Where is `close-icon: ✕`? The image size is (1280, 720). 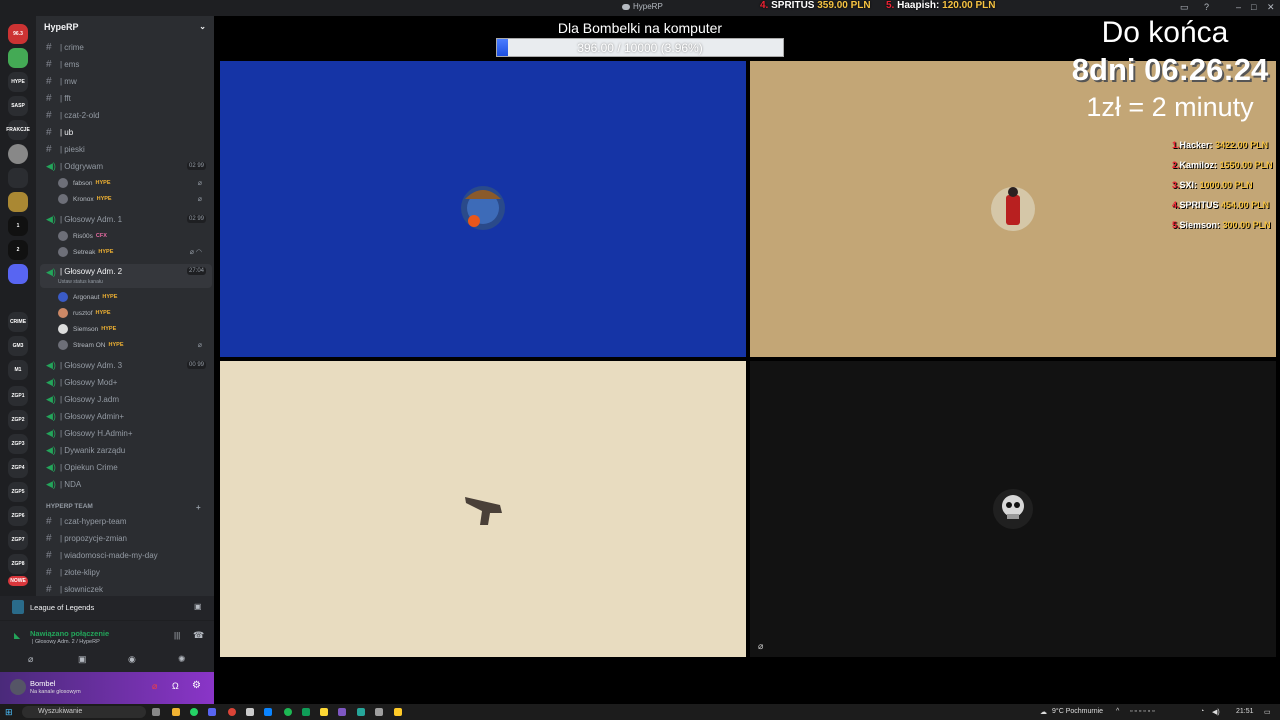 close-icon: ✕ is located at coordinates (1271, 7).